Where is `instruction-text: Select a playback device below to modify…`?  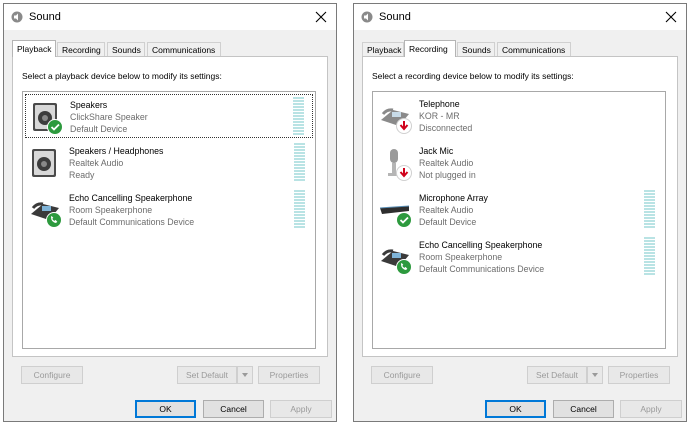 instruction-text: Select a playback device below to modify… is located at coordinates (122, 76).